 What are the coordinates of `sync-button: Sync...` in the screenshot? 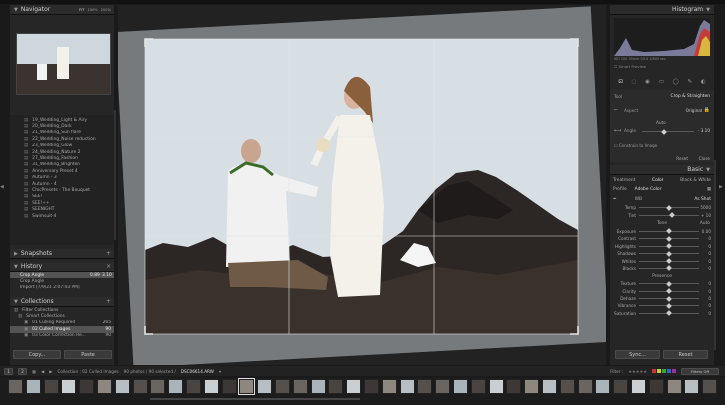 It's located at (637, 354).